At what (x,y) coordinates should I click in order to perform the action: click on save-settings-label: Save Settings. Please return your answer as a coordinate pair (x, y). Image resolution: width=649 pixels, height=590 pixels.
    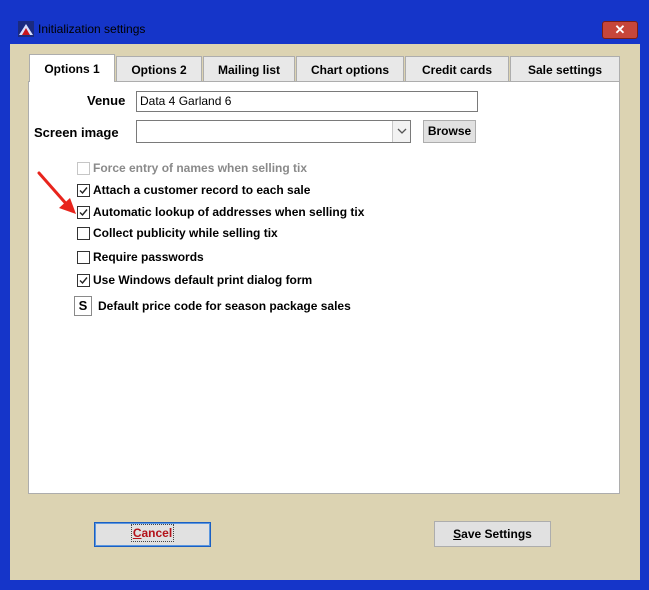
    Looking at the image, I should click on (492, 534).